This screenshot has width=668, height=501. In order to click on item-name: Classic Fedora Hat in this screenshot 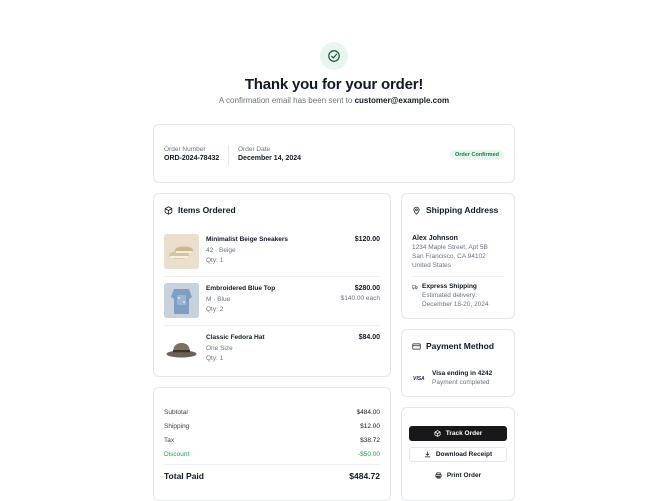, I will do `click(235, 337)`.